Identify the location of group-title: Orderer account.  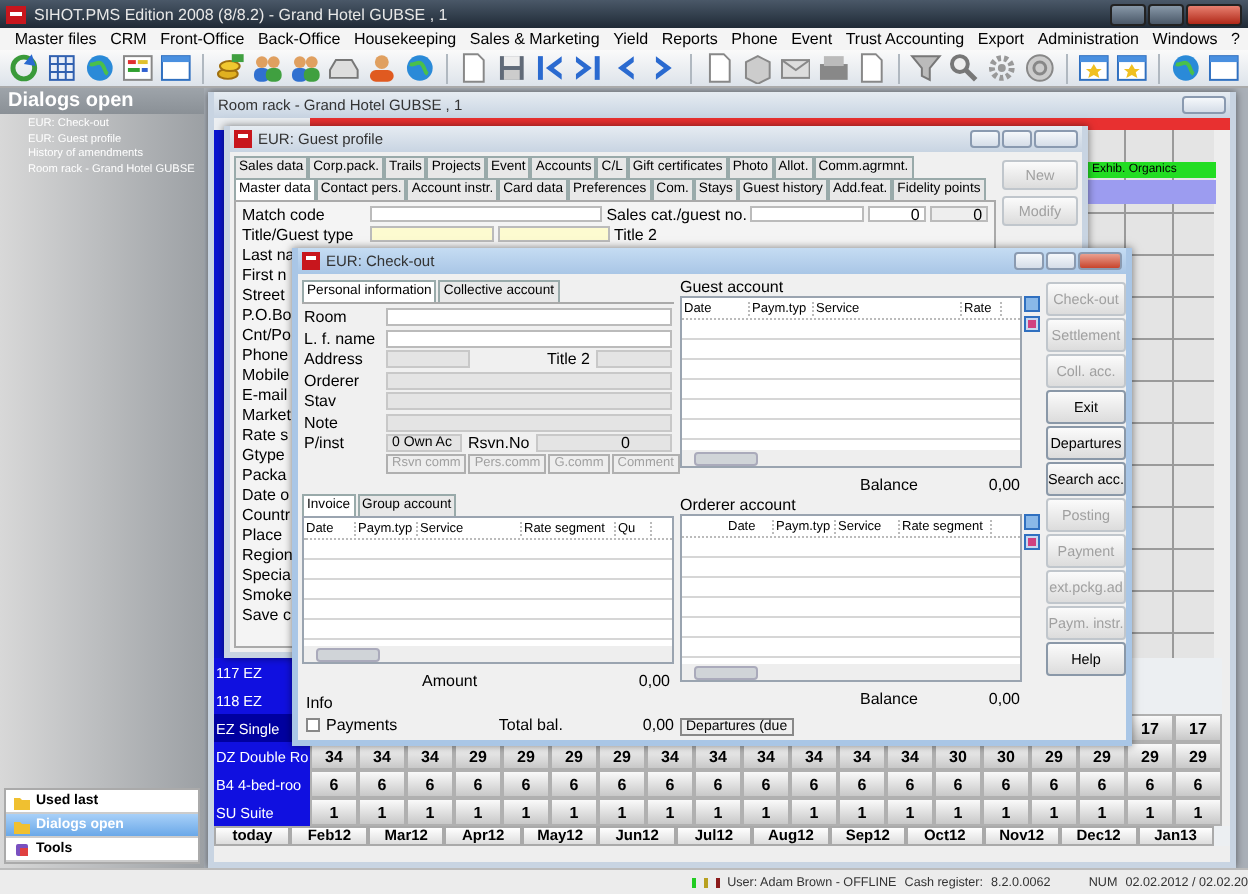
(739, 505).